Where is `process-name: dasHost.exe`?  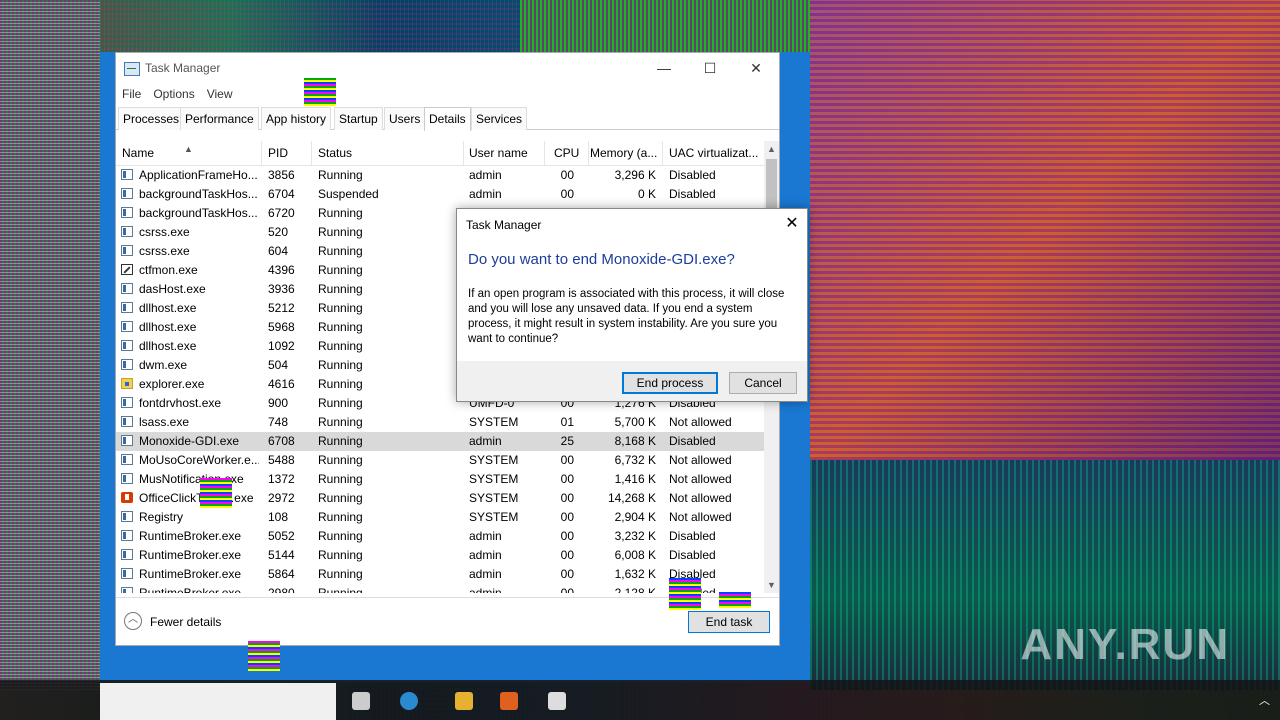
process-name: dasHost.exe is located at coordinates (172, 289).